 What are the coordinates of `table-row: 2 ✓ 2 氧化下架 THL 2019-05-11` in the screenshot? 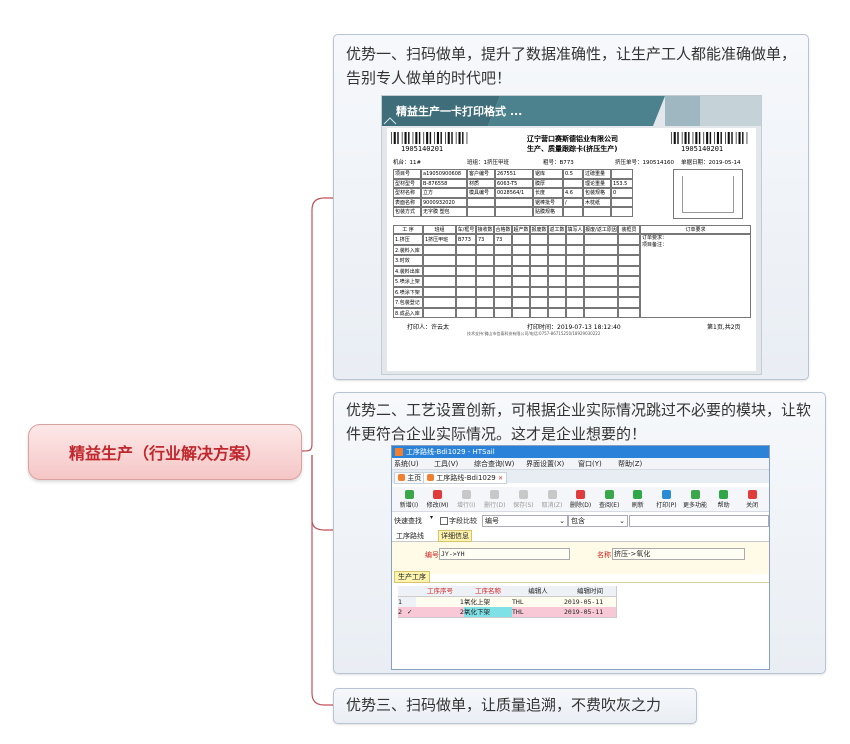 It's located at (508, 612).